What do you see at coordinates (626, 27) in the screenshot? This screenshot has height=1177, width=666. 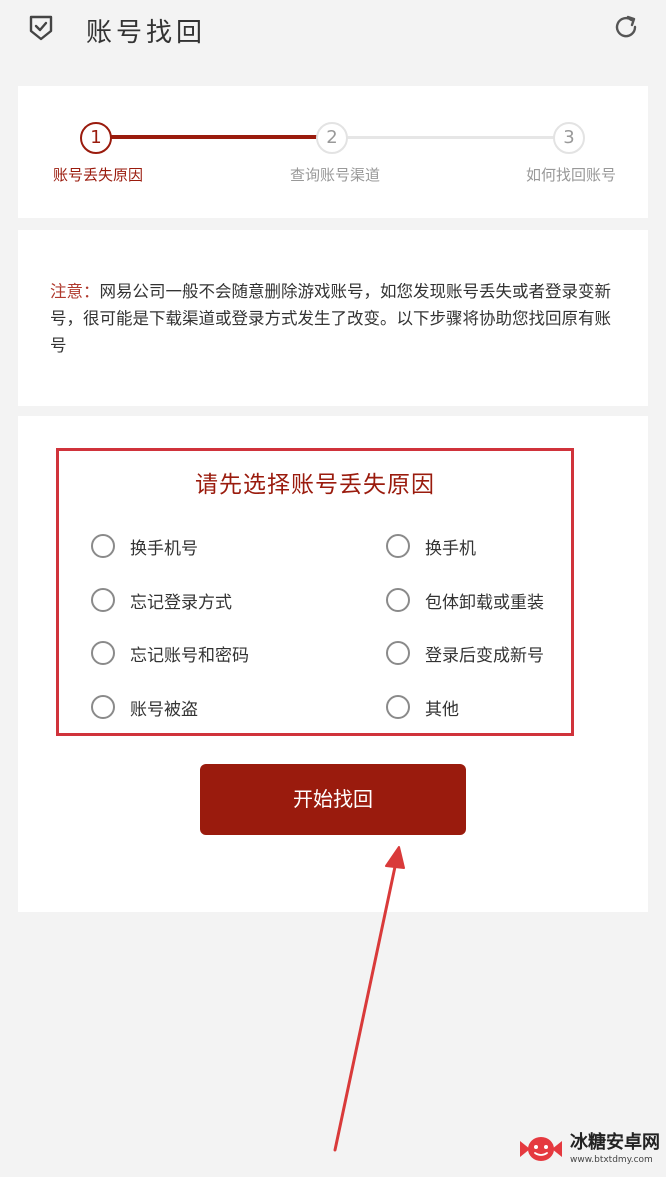 I see `refresh-icon` at bounding box center [626, 27].